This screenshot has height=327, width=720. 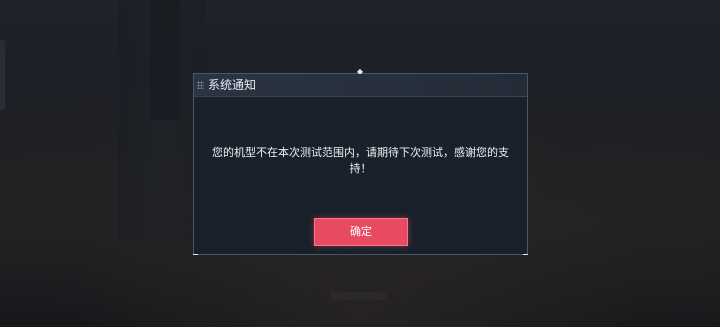 I want to click on dialog-message: 您的机型不在本次测试范围内，请期待下次测试，感谢您的支持！, so click(x=360, y=161).